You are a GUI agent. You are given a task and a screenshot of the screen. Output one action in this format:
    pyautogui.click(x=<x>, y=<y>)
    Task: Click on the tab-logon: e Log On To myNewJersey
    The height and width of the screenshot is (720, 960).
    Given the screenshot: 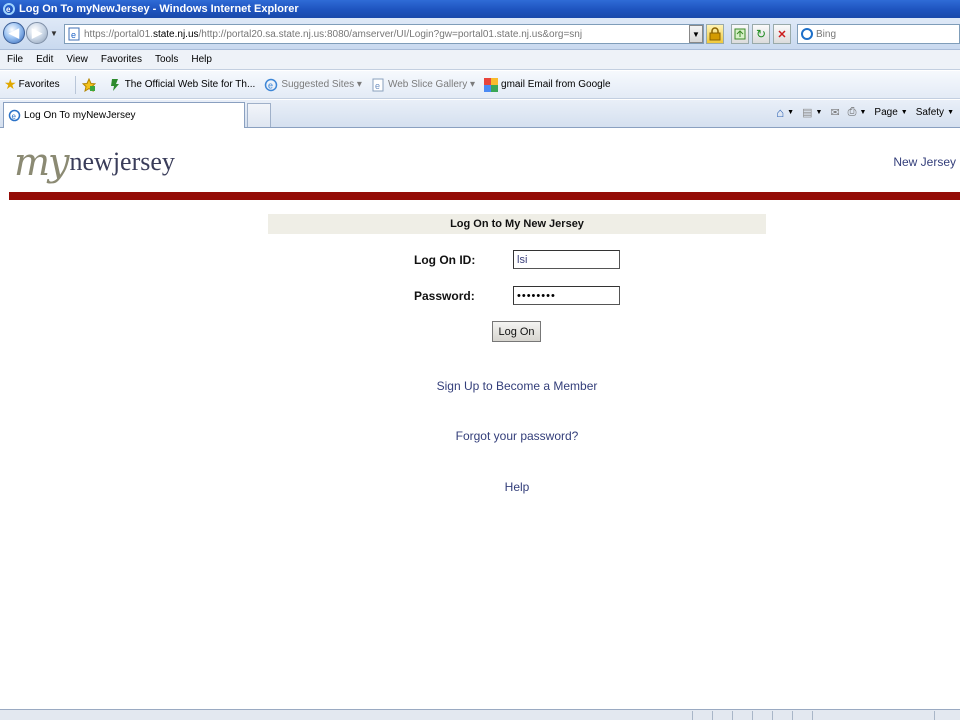 What is the action you would take?
    pyautogui.click(x=124, y=115)
    